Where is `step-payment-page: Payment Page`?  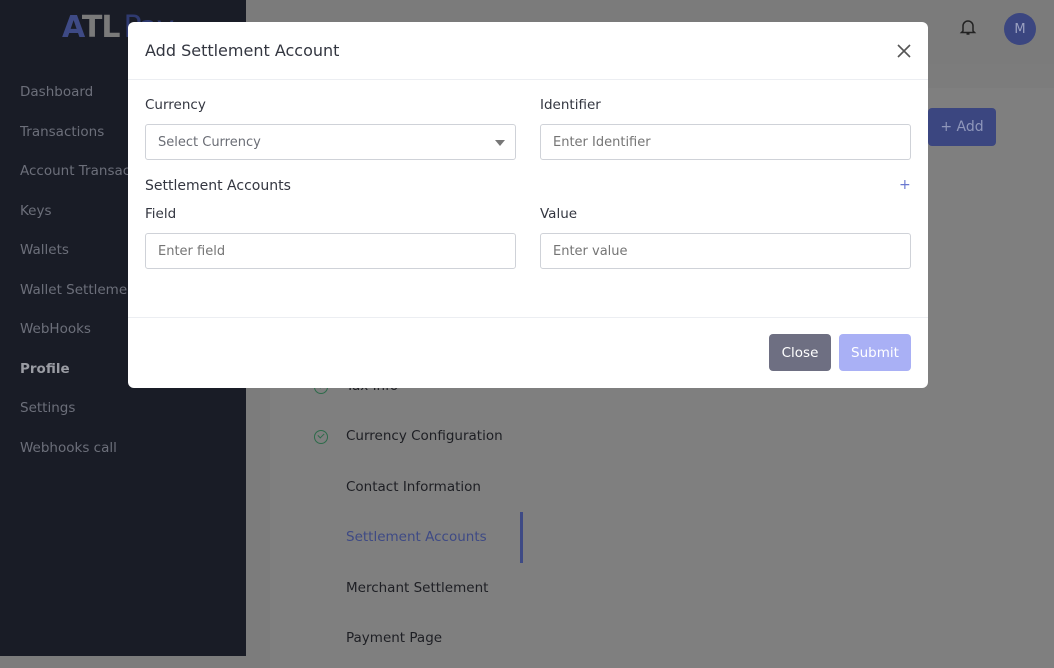 step-payment-page: Payment Page is located at coordinates (394, 638).